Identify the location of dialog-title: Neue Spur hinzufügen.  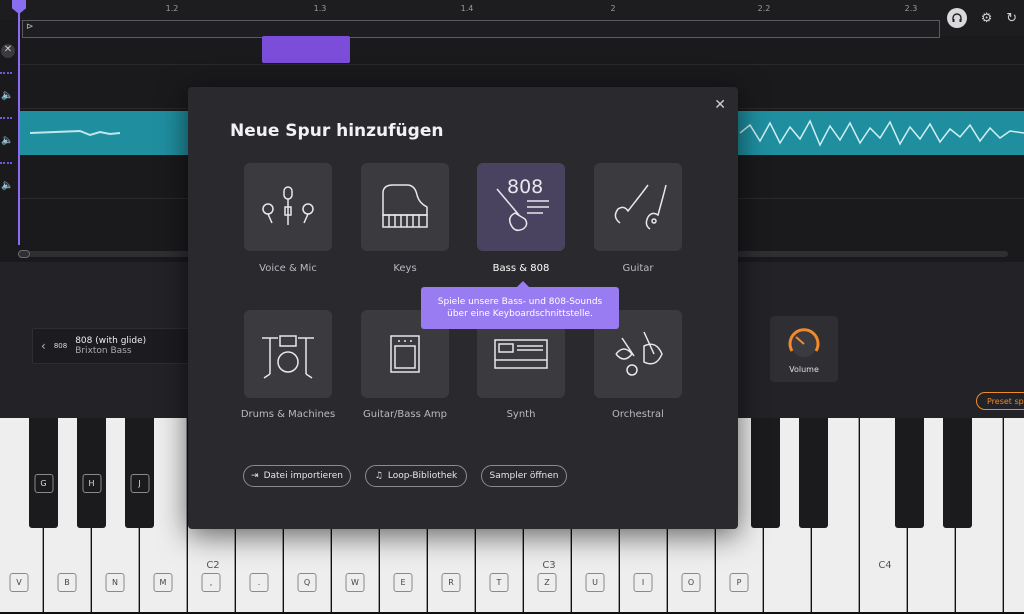
(337, 131).